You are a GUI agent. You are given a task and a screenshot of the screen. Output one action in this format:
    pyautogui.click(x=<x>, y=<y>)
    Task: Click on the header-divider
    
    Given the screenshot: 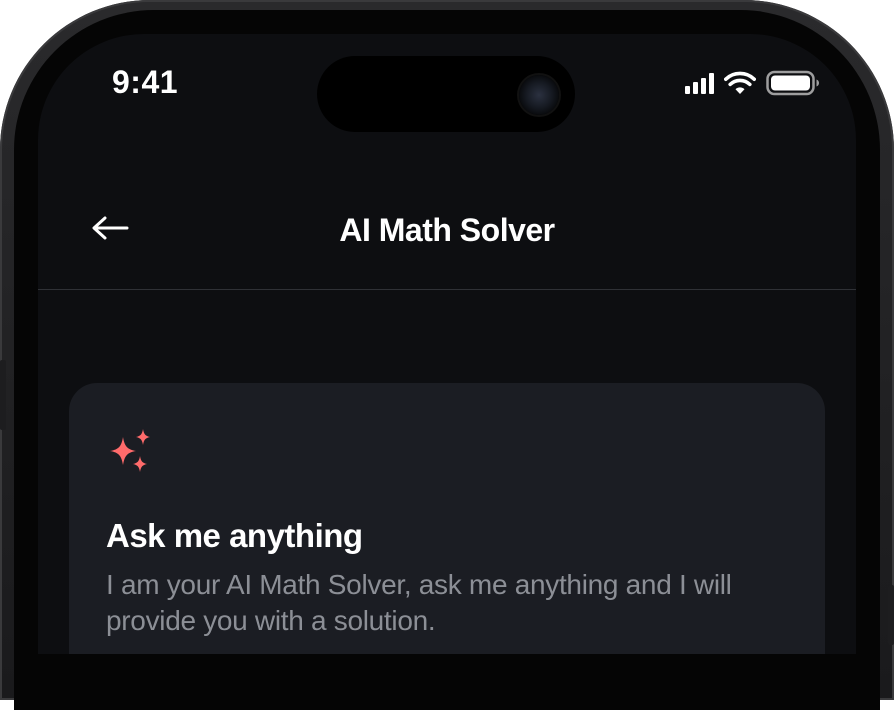 What is the action you would take?
    pyautogui.click(x=447, y=289)
    